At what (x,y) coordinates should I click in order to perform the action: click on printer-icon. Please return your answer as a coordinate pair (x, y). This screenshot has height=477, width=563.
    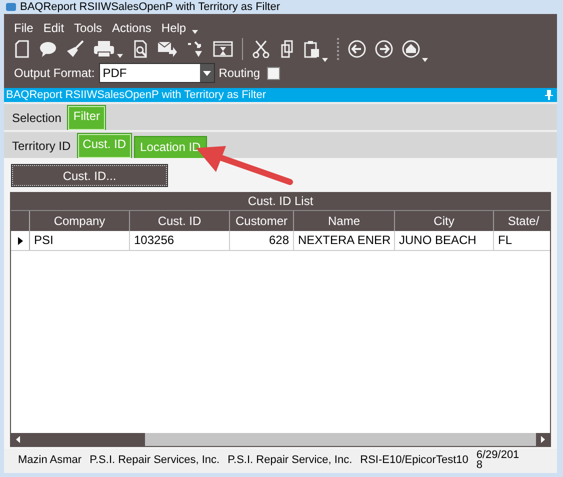
    Looking at the image, I should click on (104, 49).